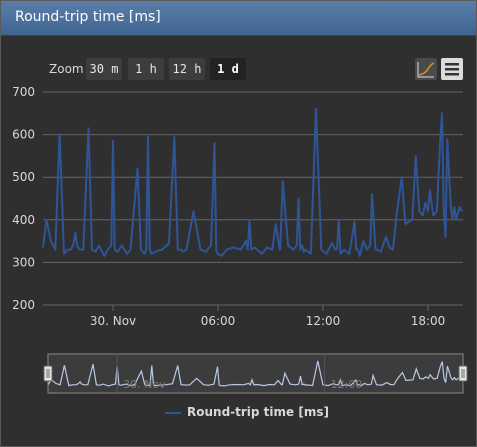  Describe the element at coordinates (144, 384) in the screenshot. I see `navigator-tick-label: 30. Nov` at that location.